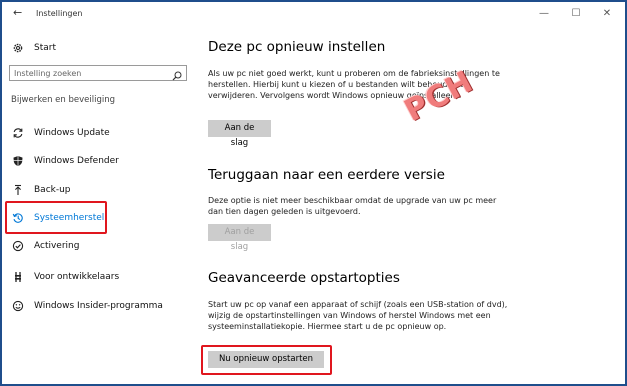  I want to click on sidebar-item-start: Start, so click(33, 48).